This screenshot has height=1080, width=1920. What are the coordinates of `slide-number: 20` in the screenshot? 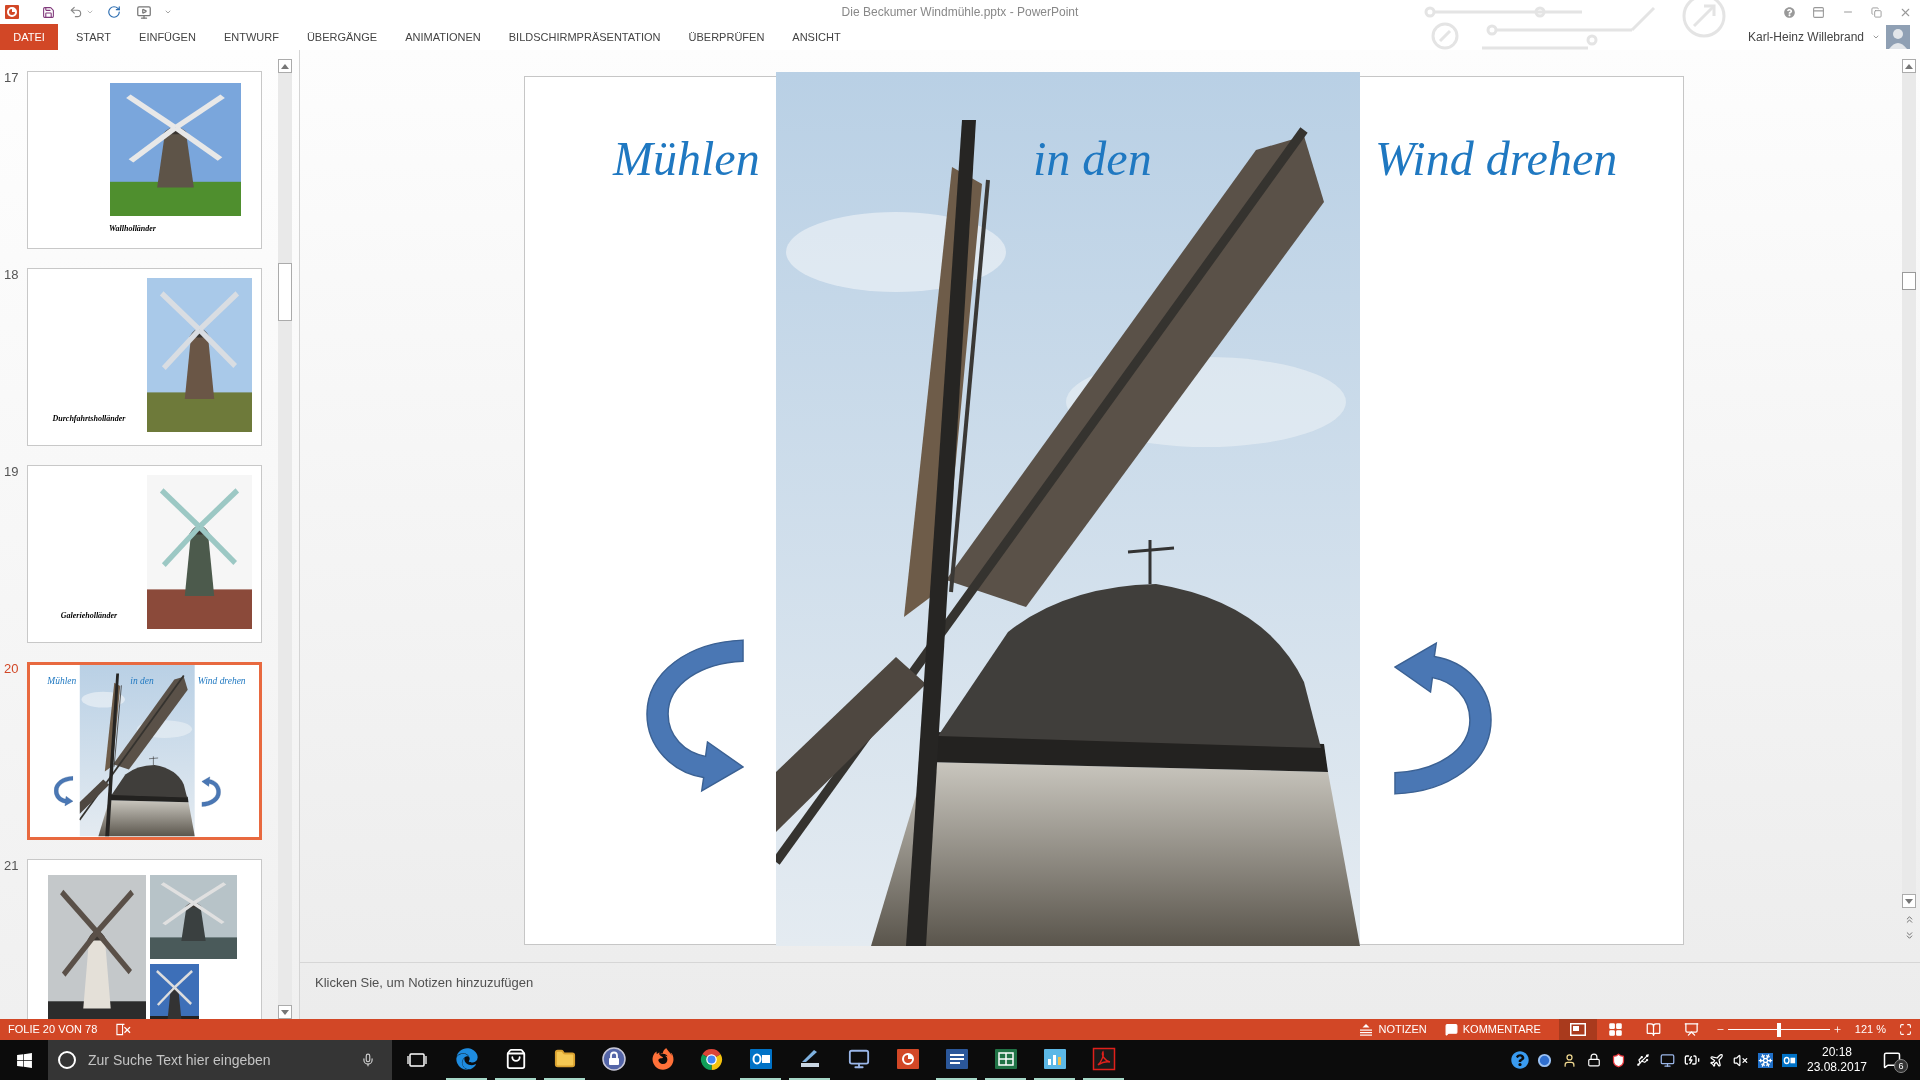 It's located at (12, 670).